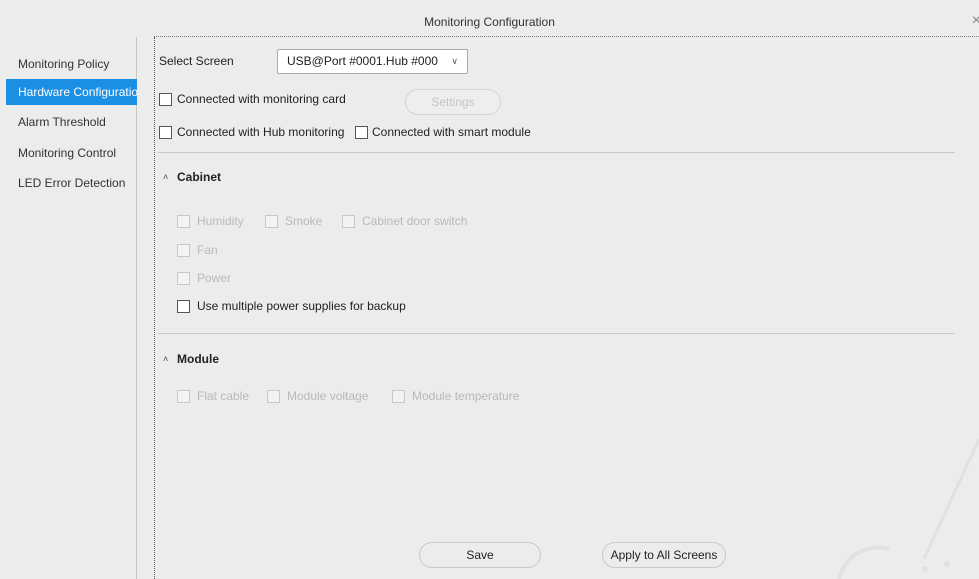 The height and width of the screenshot is (579, 979). Describe the element at coordinates (71, 122) in the screenshot. I see `sidebar-item-alarm-threshold: Alarm Threshold` at that location.